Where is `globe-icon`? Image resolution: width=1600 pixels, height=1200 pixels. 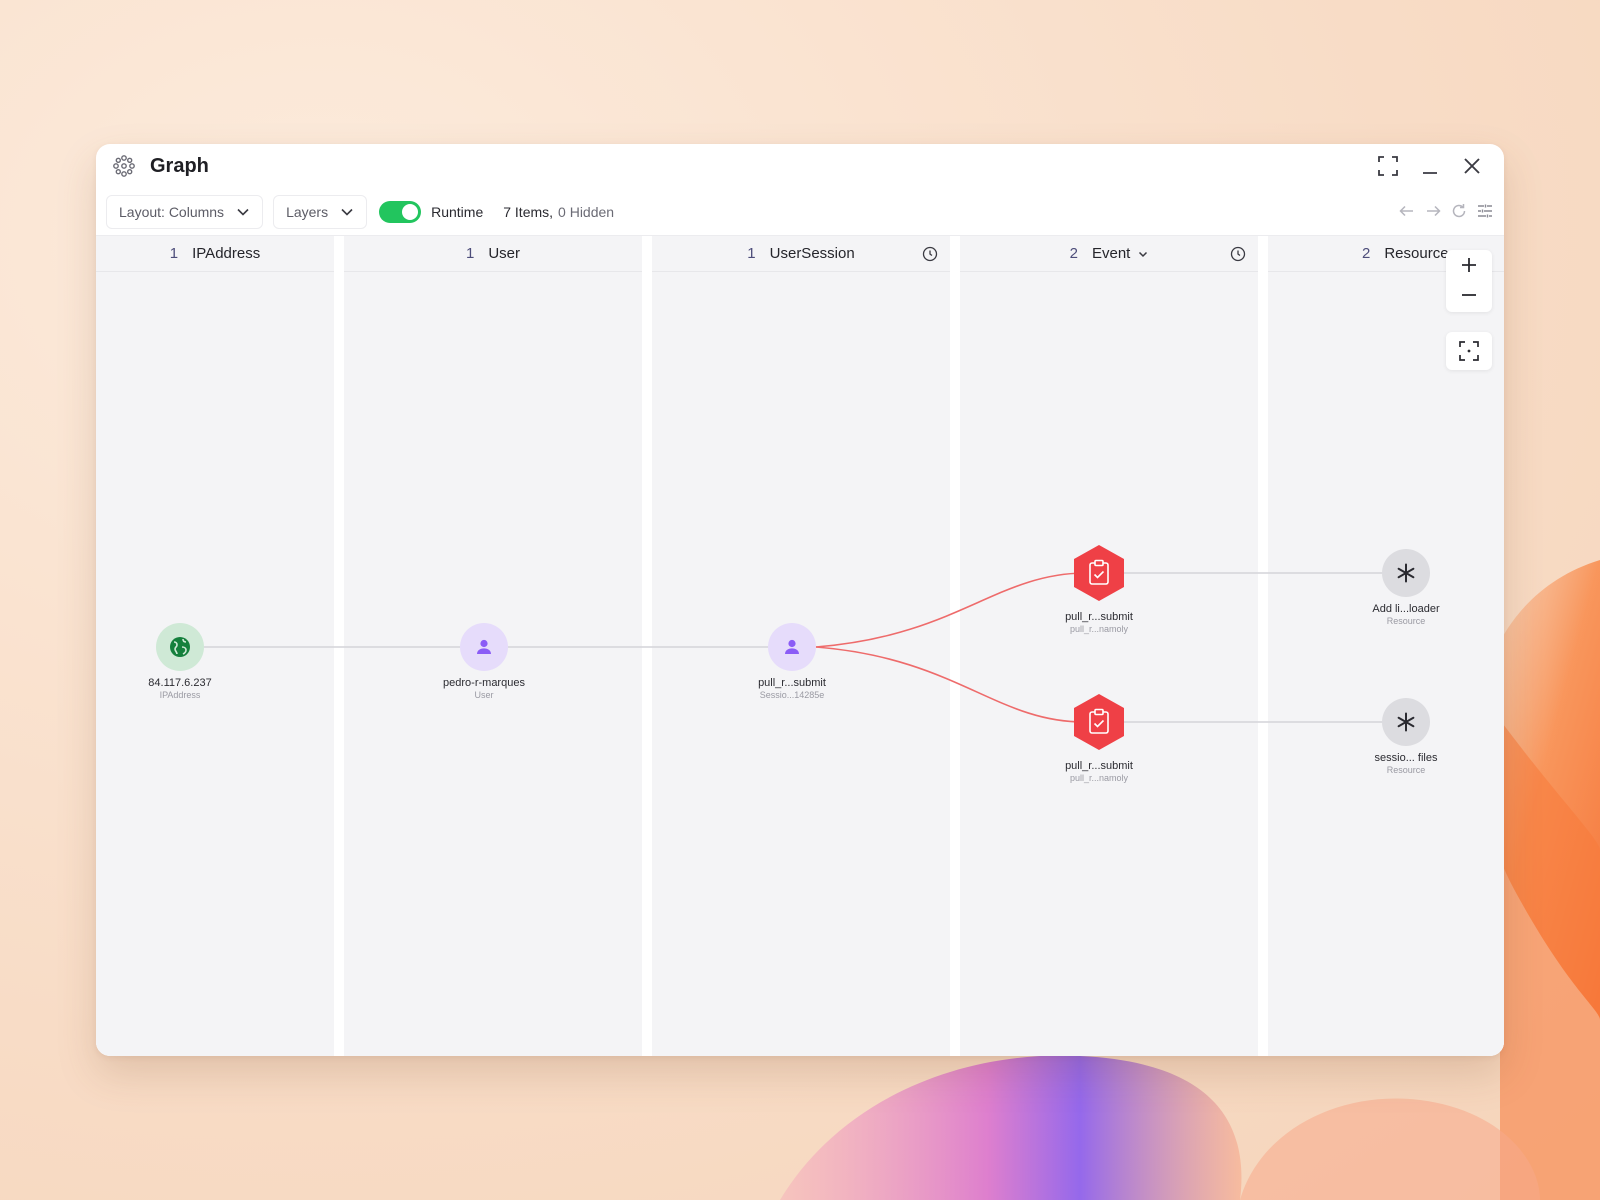 globe-icon is located at coordinates (180, 647).